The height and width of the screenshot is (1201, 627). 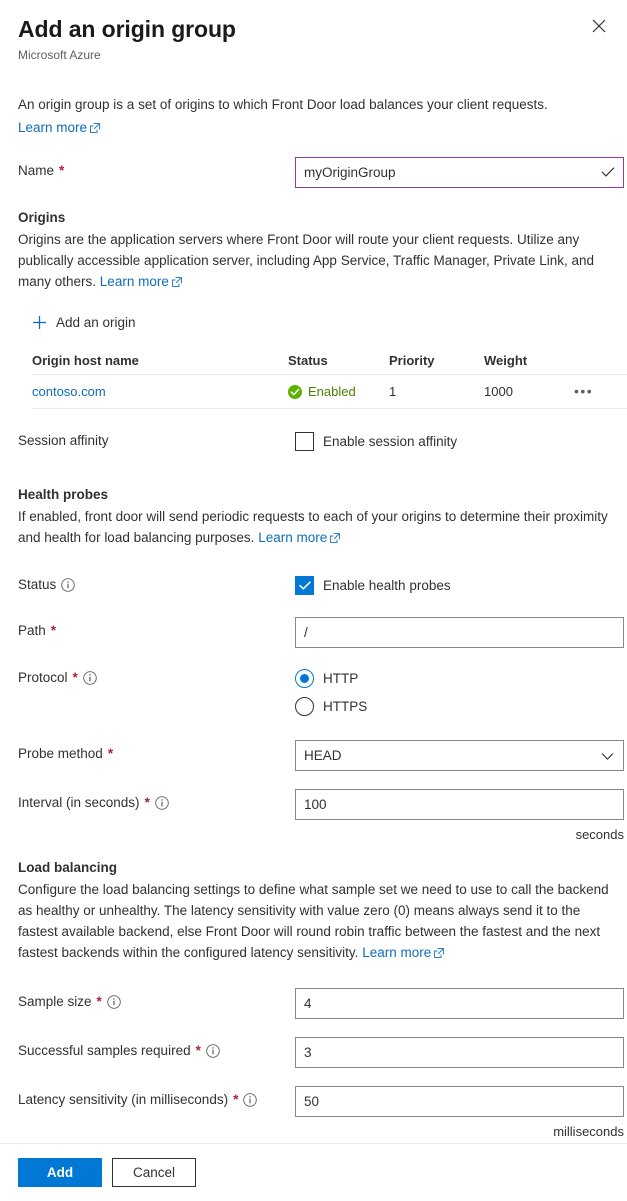 I want to click on path-input, so click(x=459, y=632).